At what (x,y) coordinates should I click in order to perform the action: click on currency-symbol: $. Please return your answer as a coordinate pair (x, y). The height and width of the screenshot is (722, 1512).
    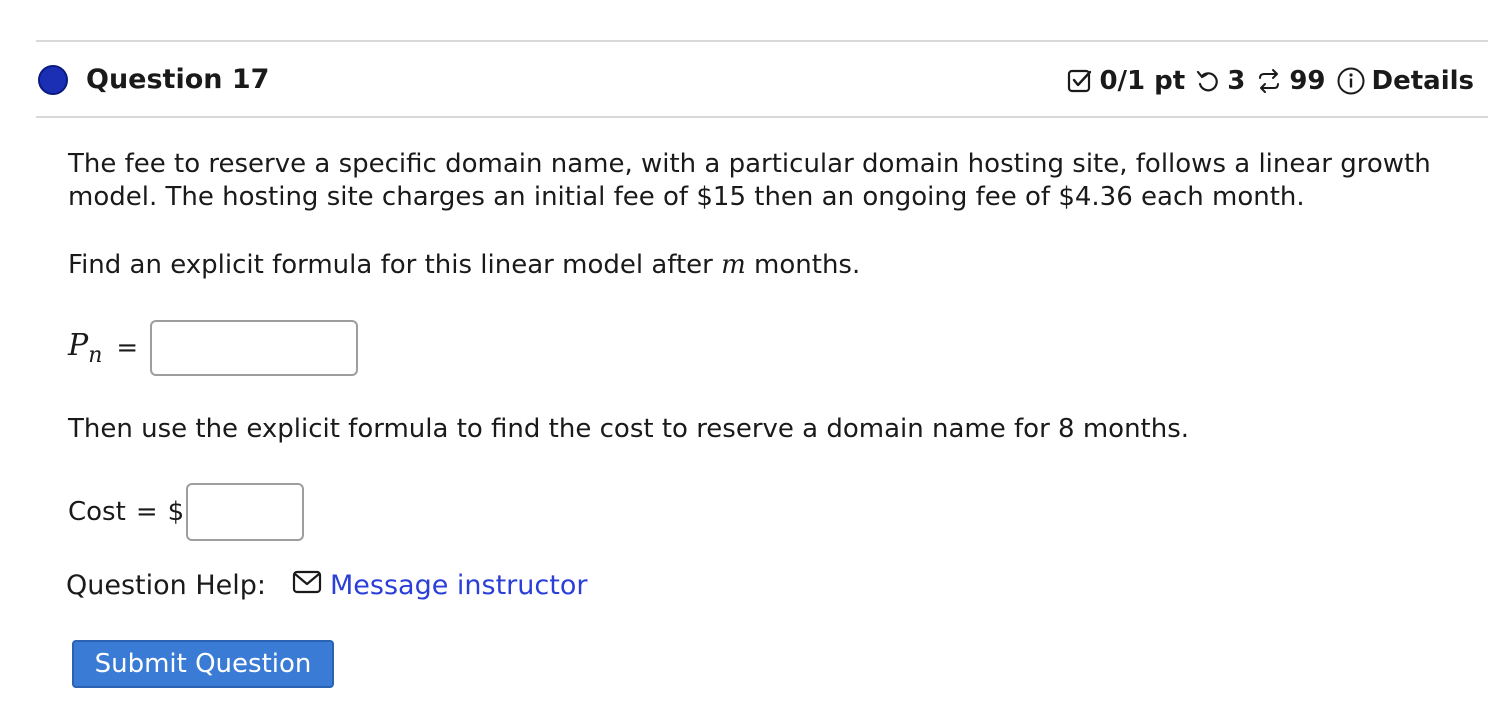
    Looking at the image, I should click on (176, 512).